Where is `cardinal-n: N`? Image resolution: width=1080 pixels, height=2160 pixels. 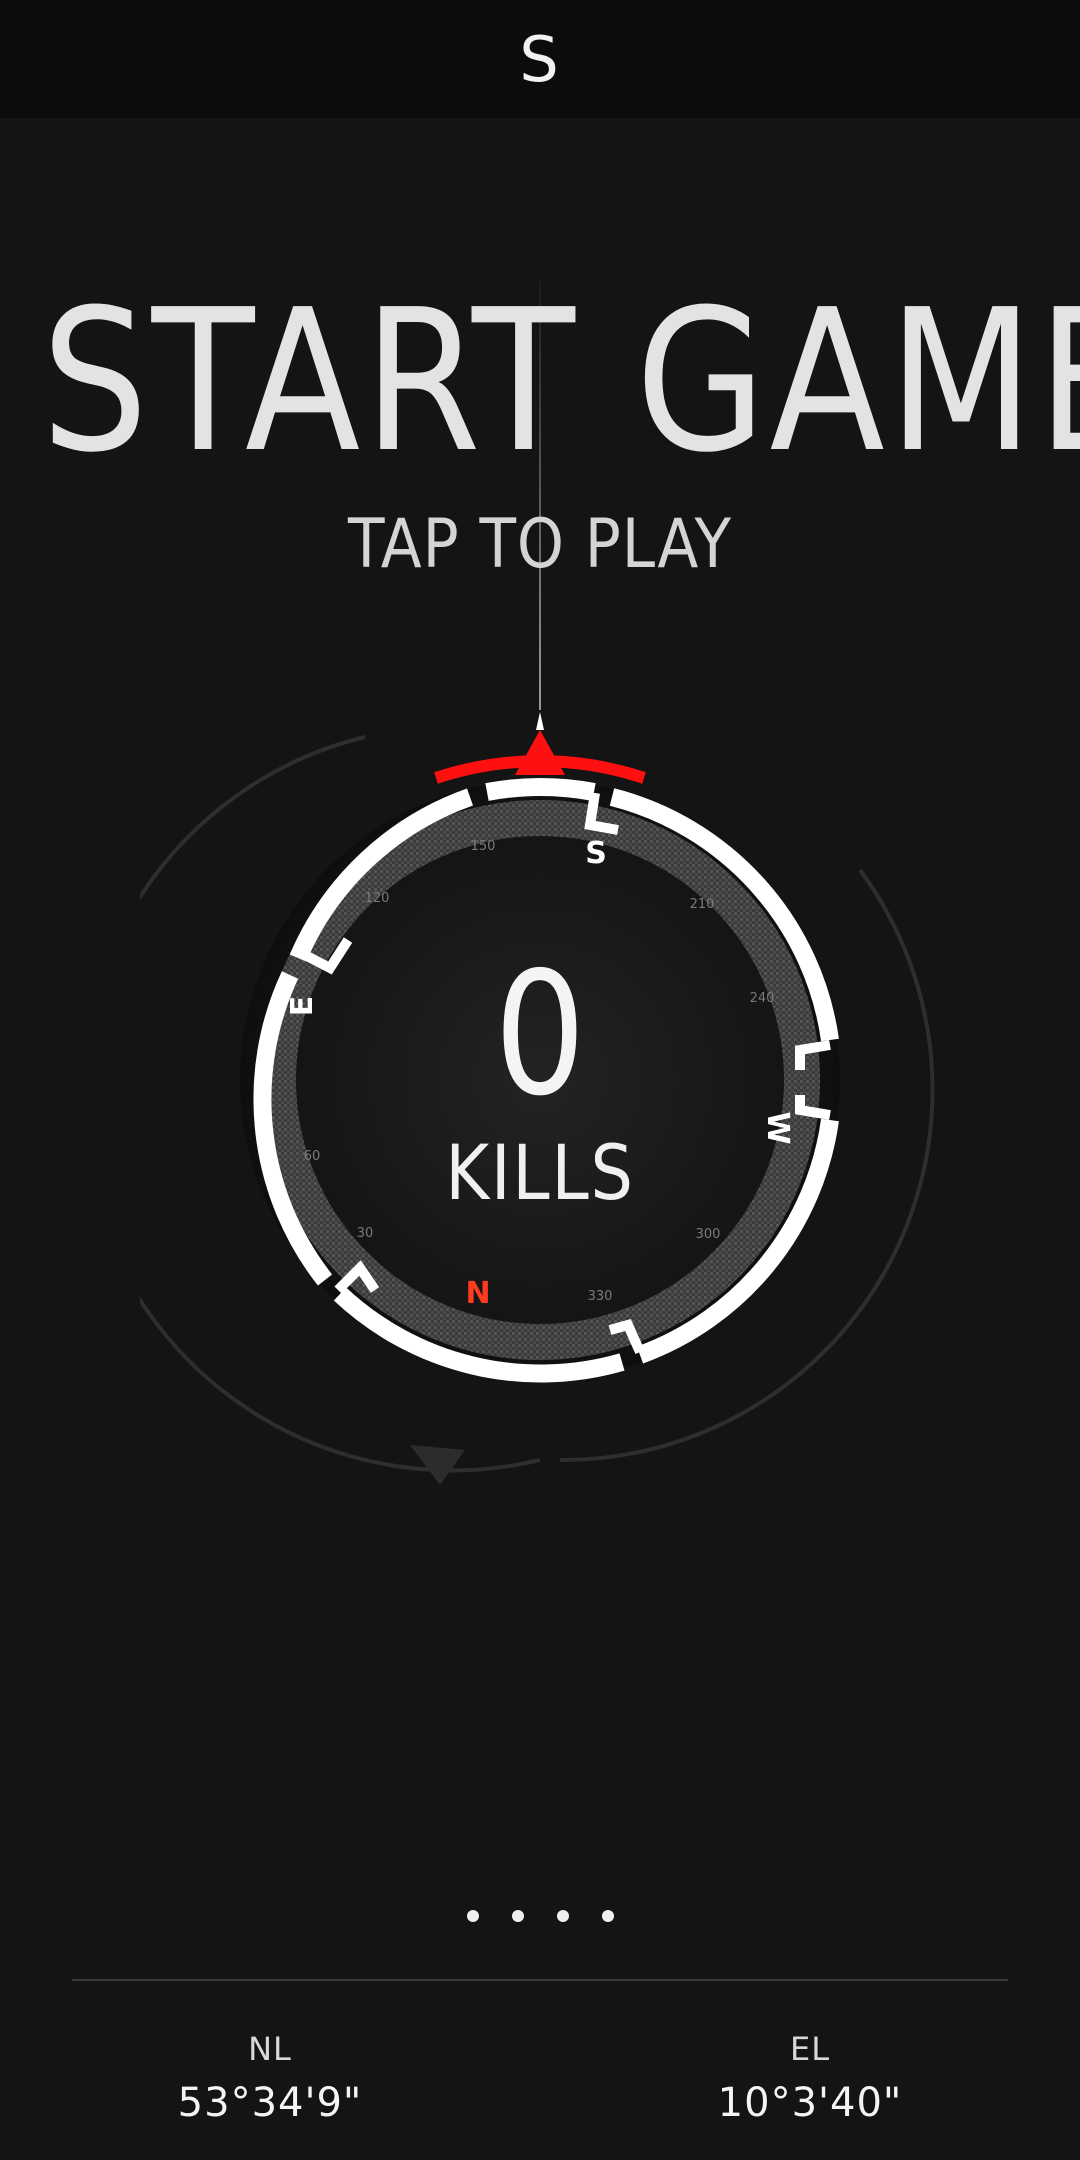 cardinal-n: N is located at coordinates (477, 1293).